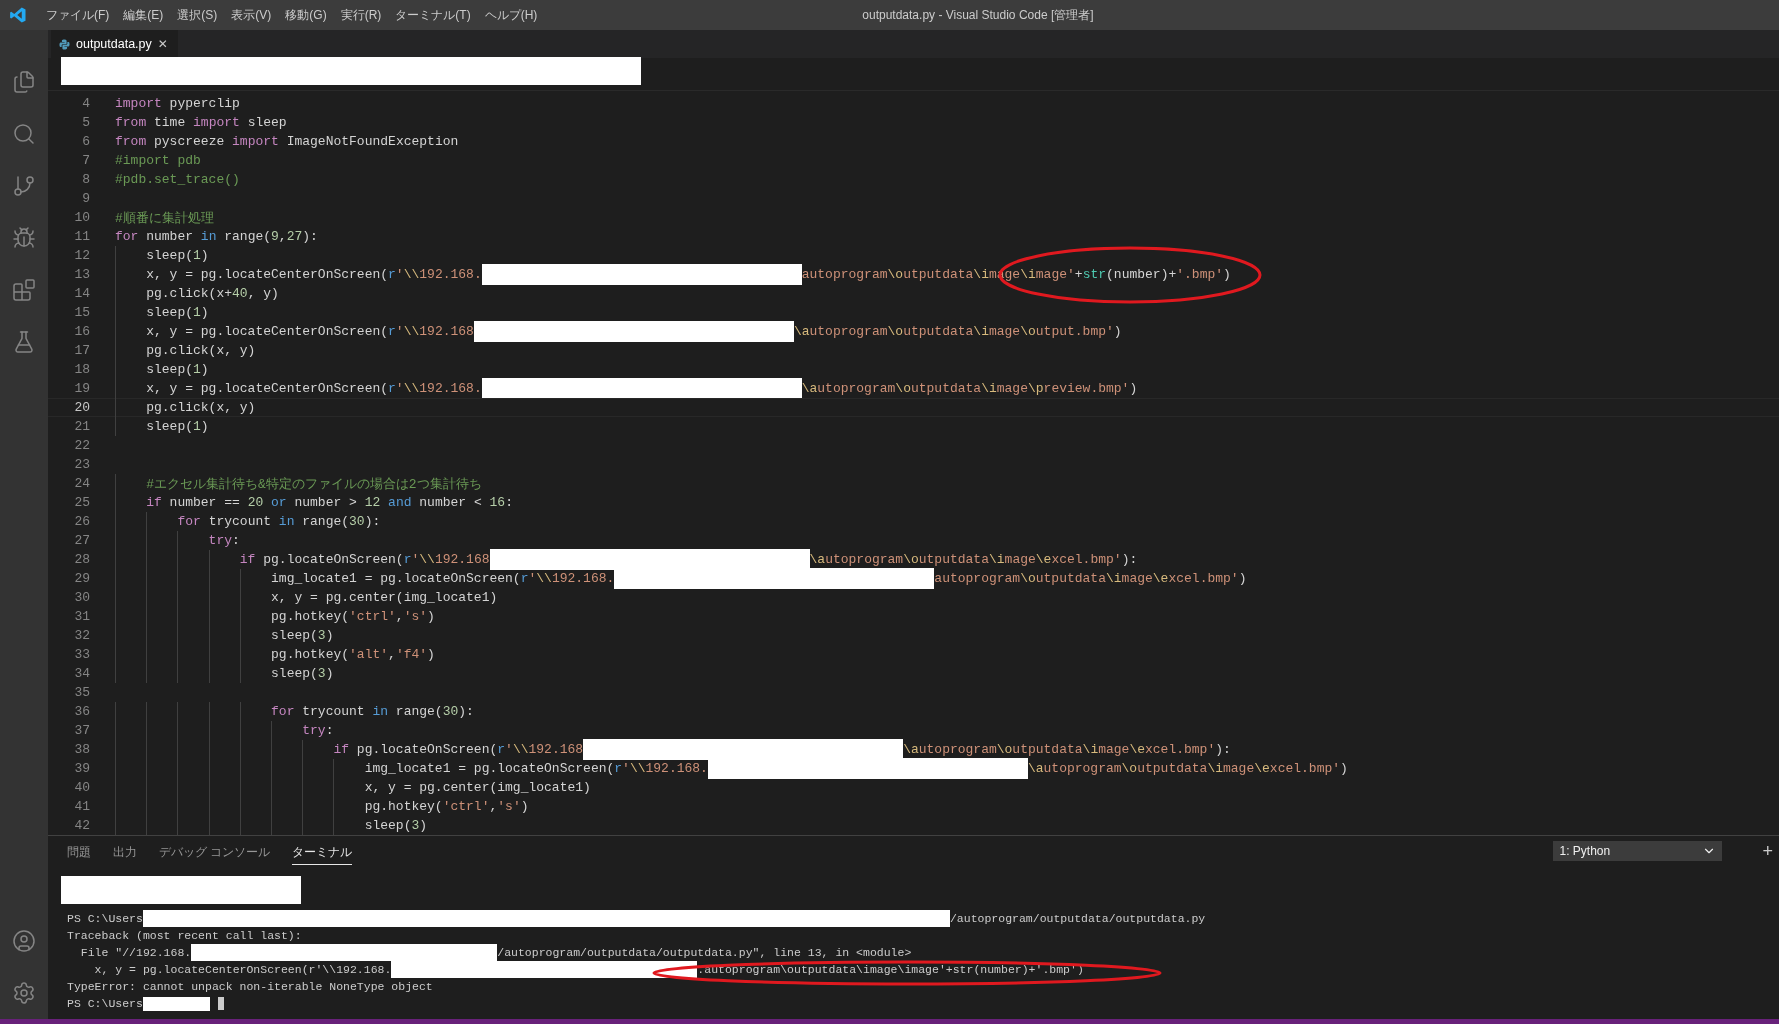 The height and width of the screenshot is (1024, 1779). Describe the element at coordinates (82, 806) in the screenshot. I see `line-number: 41` at that location.